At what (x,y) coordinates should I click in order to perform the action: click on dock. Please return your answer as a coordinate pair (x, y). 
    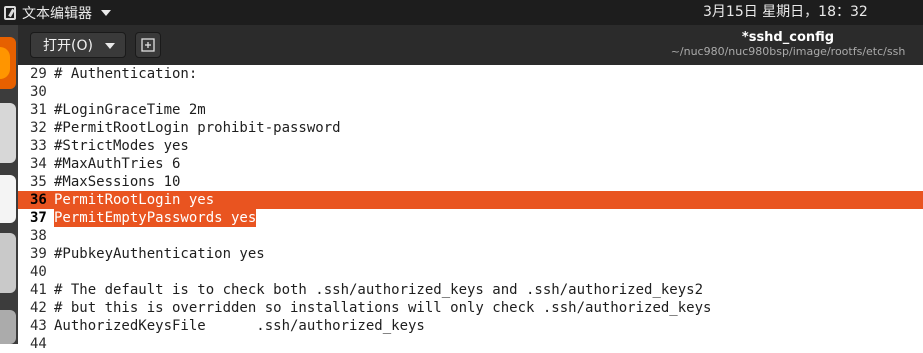
    Looking at the image, I should click on (9, 184).